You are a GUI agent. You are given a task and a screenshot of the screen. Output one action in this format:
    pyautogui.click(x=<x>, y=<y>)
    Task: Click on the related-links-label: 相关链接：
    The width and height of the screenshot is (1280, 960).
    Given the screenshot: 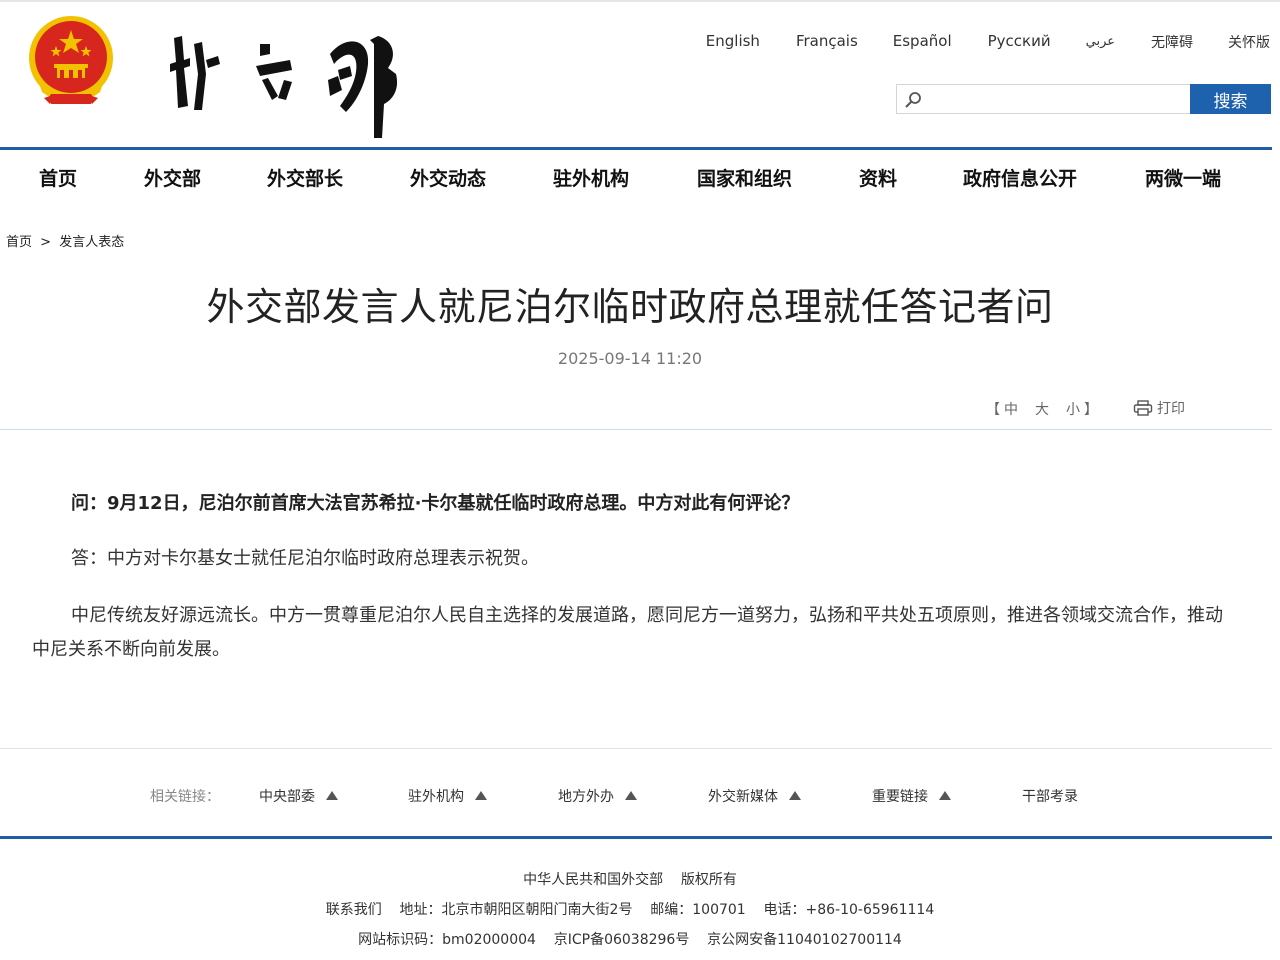 What is the action you would take?
    pyautogui.click(x=185, y=797)
    